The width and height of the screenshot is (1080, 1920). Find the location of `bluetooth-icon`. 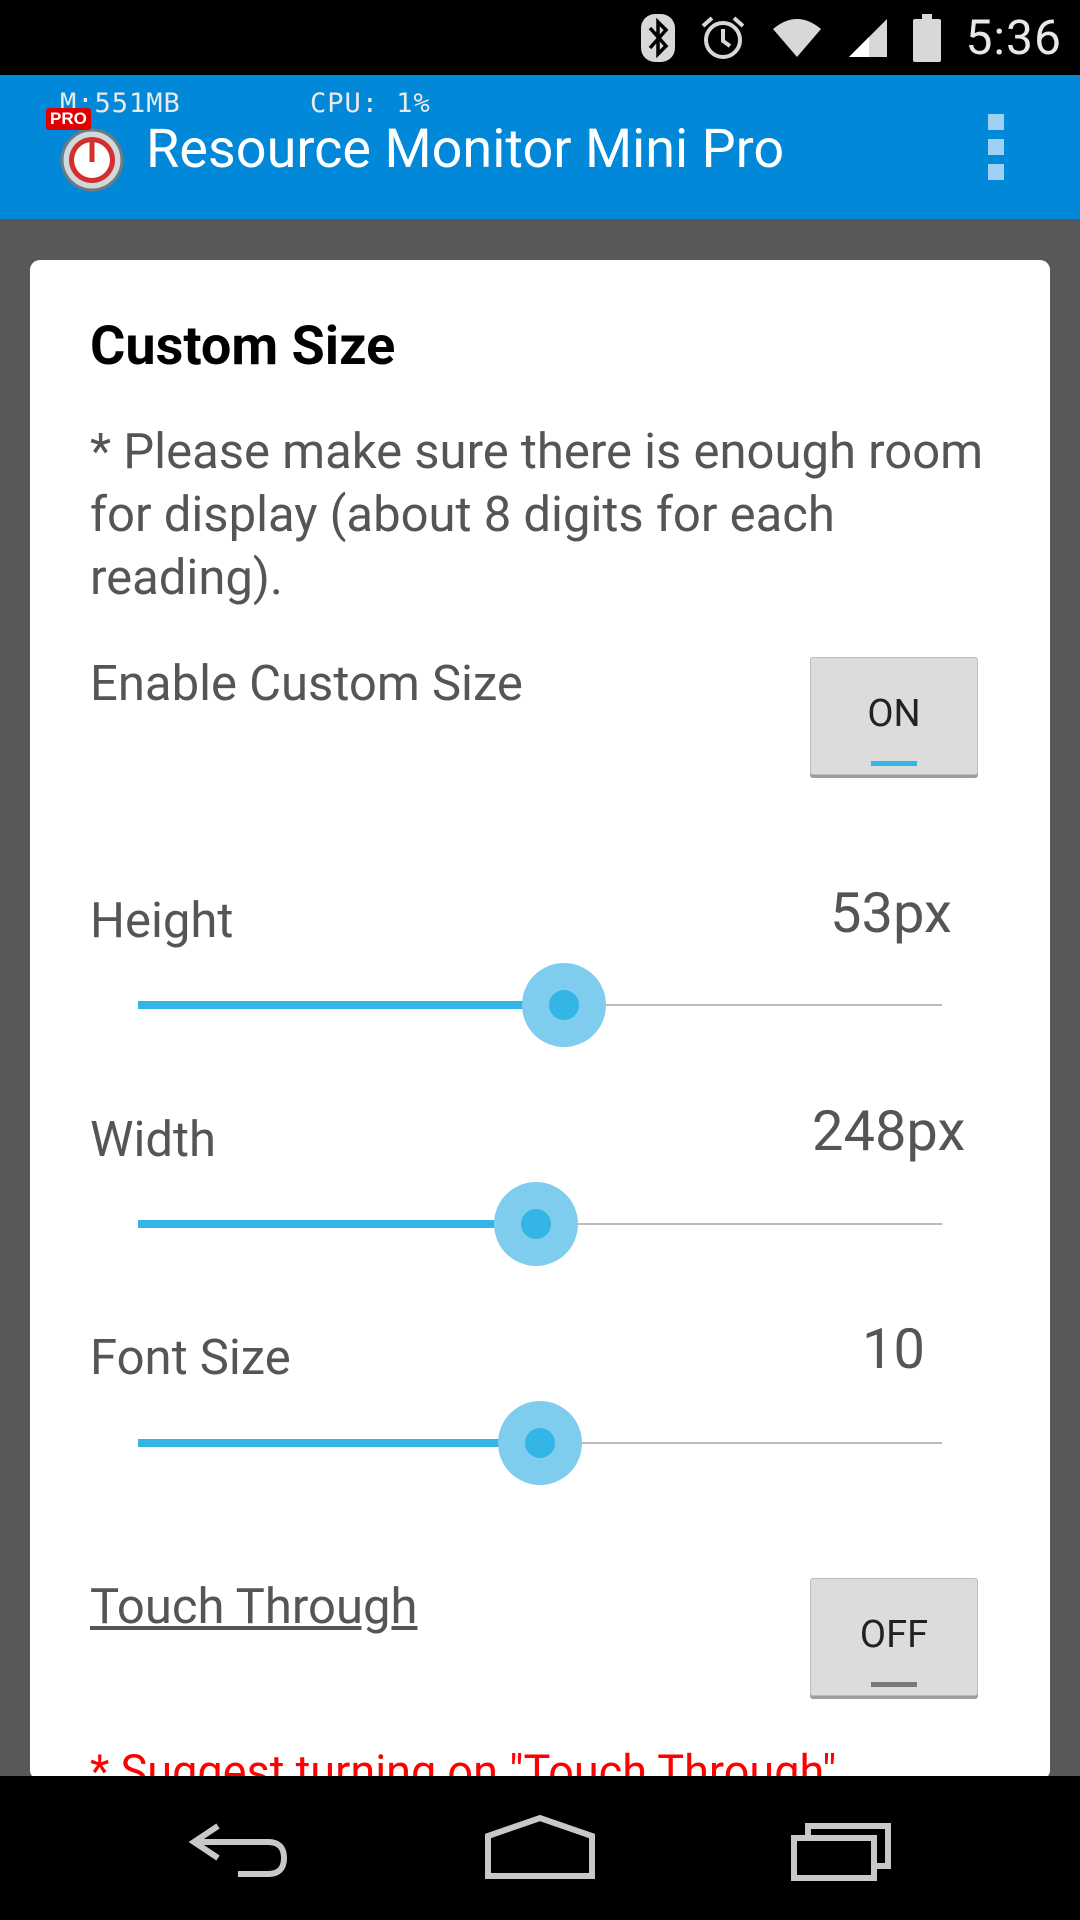

bluetooth-icon is located at coordinates (658, 37).